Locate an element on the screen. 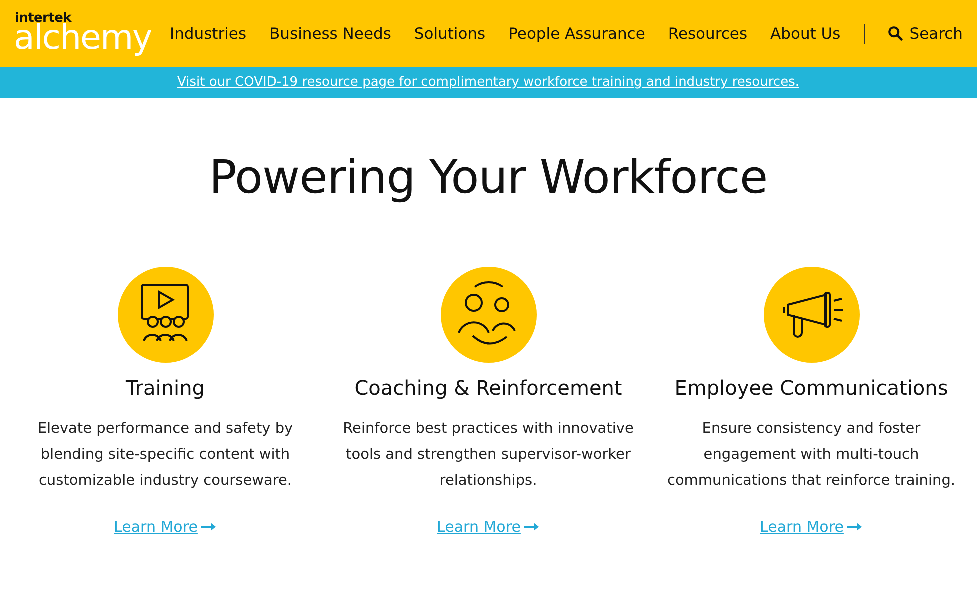  nav-link: Solutions is located at coordinates (450, 33).